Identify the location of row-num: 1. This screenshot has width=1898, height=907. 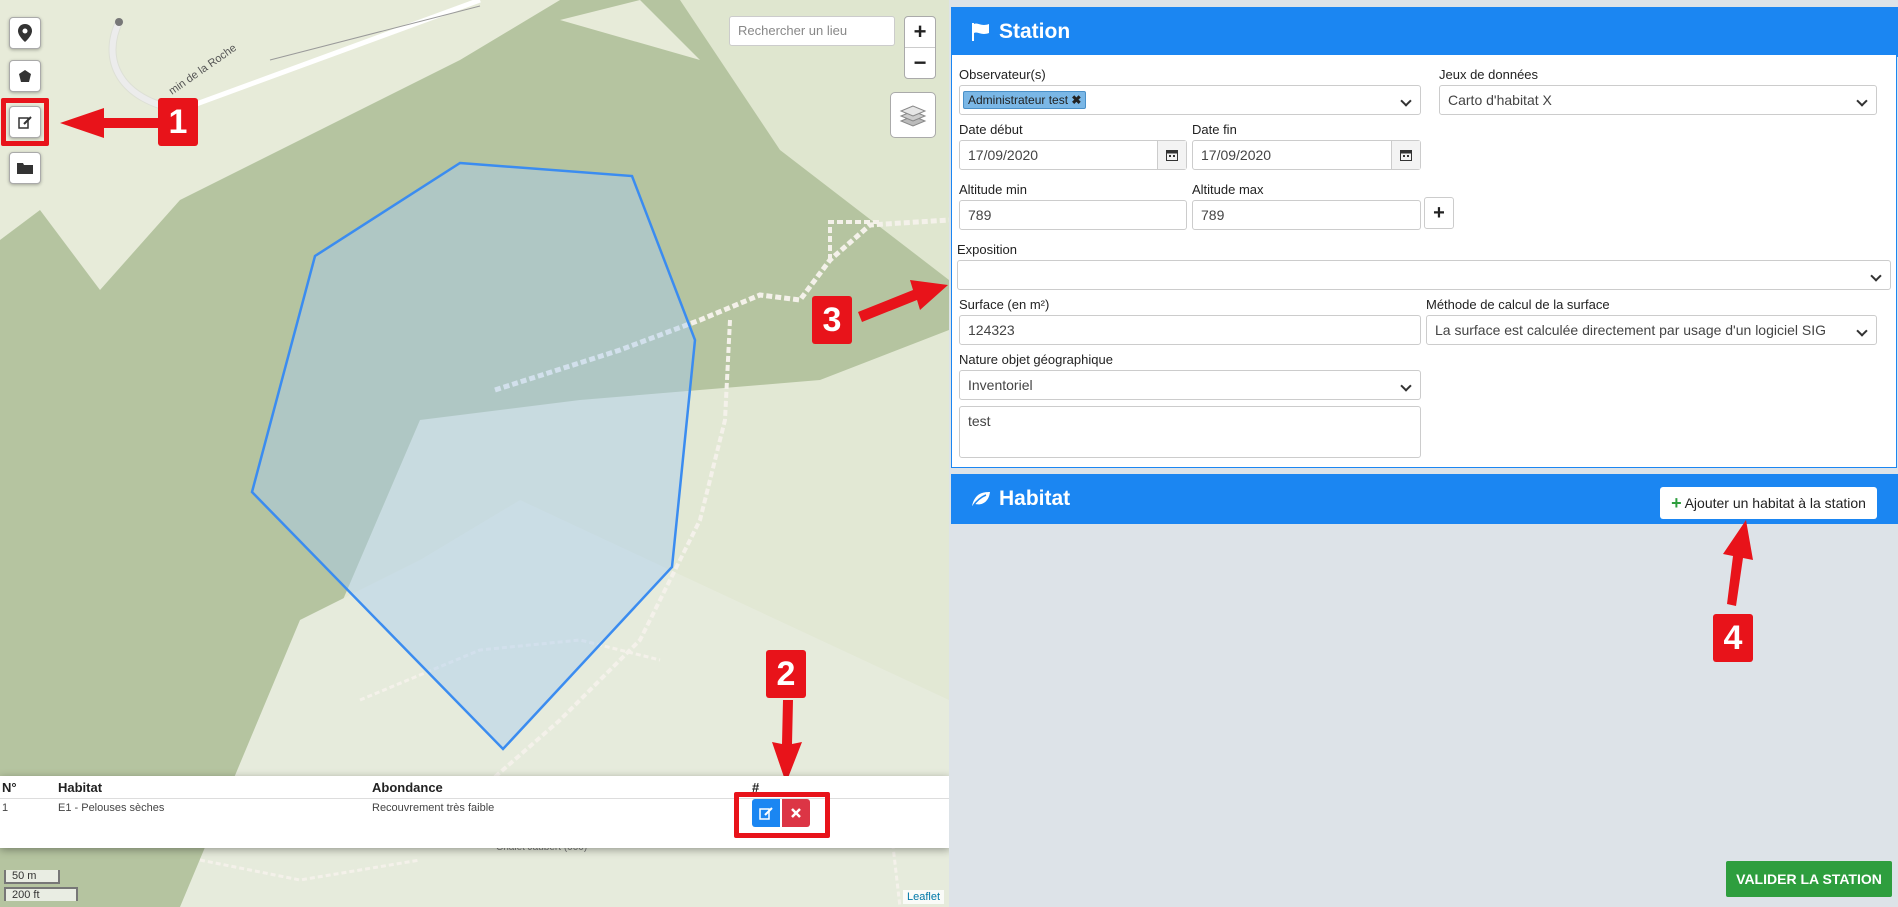
(5, 808).